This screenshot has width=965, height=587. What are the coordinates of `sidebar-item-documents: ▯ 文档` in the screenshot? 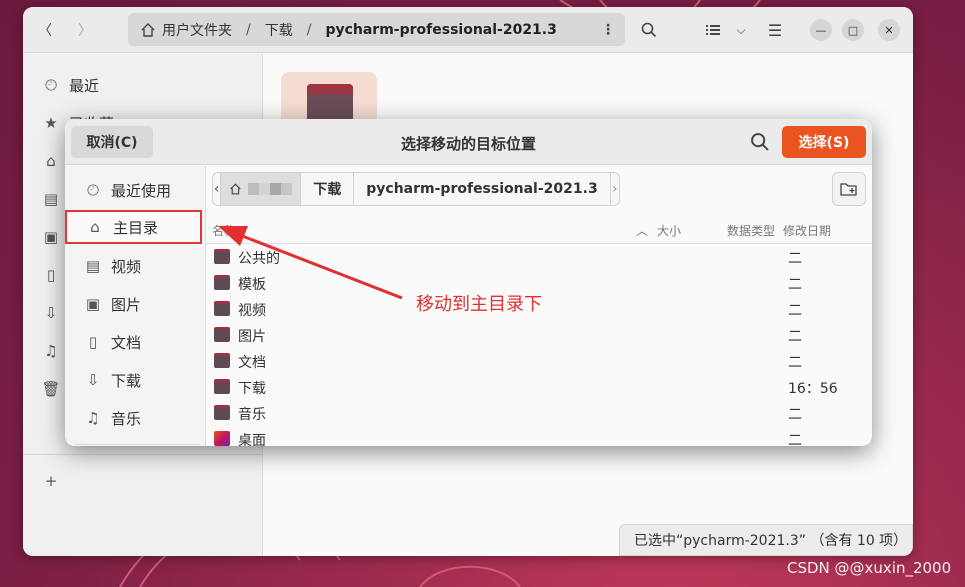 It's located at (133, 342).